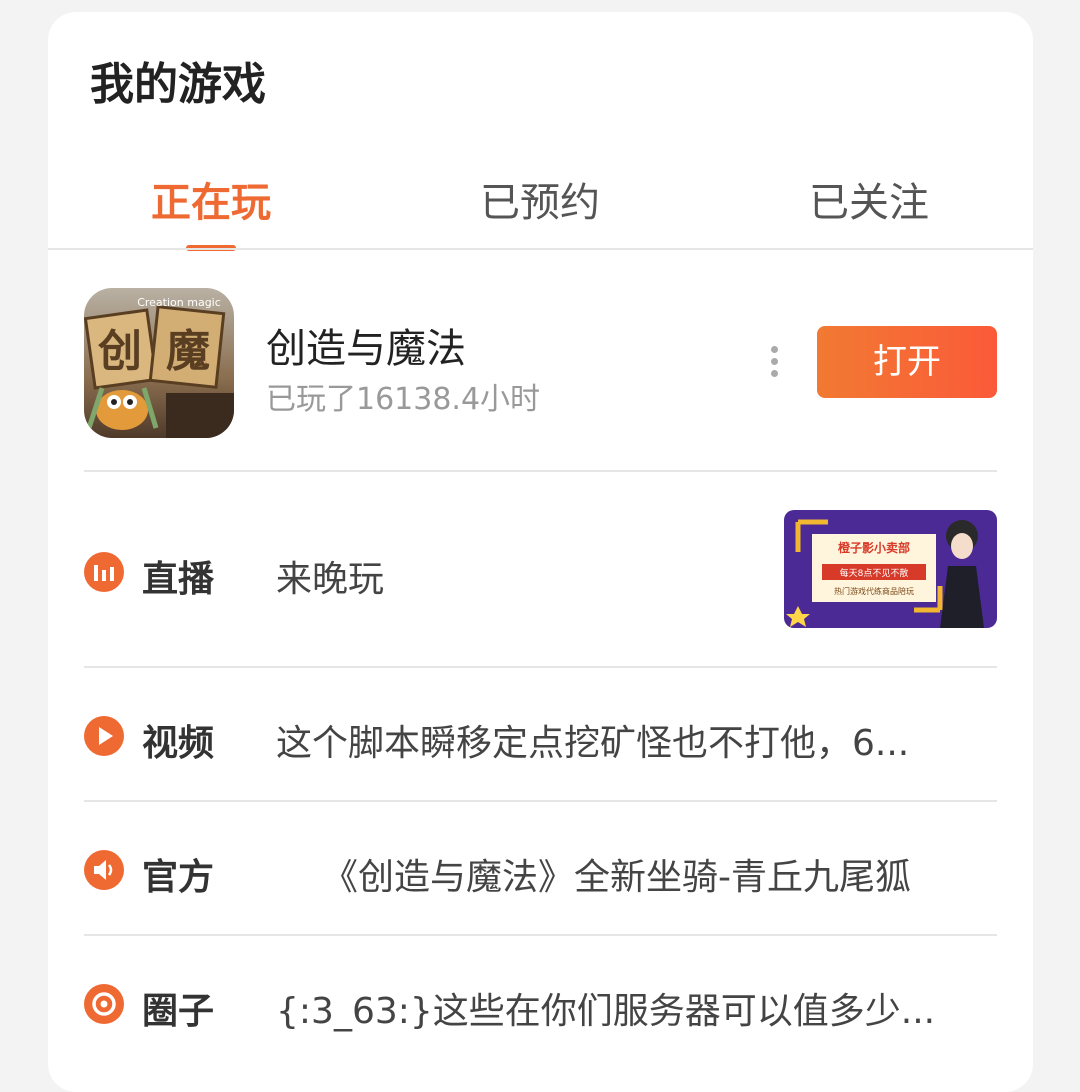 The height and width of the screenshot is (1092, 1080). I want to click on tab-followed: 已关注, so click(869, 199).